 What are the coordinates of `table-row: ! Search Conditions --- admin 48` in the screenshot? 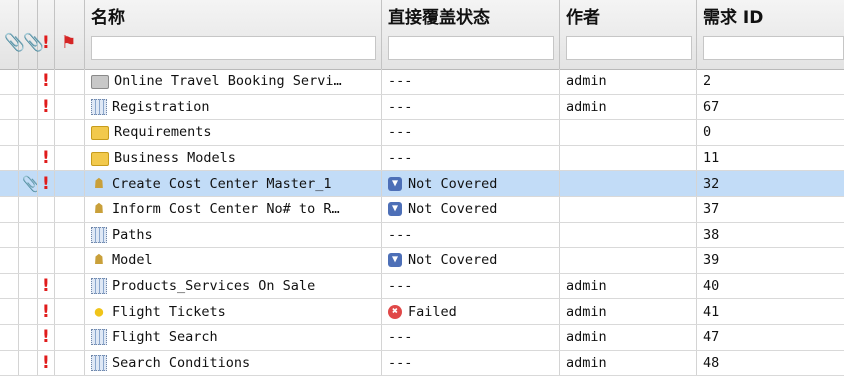 It's located at (422, 363).